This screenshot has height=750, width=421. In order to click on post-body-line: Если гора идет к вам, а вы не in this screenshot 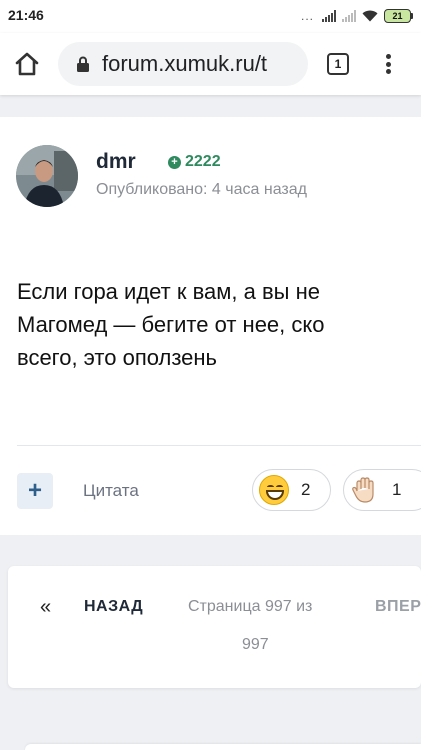, I will do `click(168, 291)`.